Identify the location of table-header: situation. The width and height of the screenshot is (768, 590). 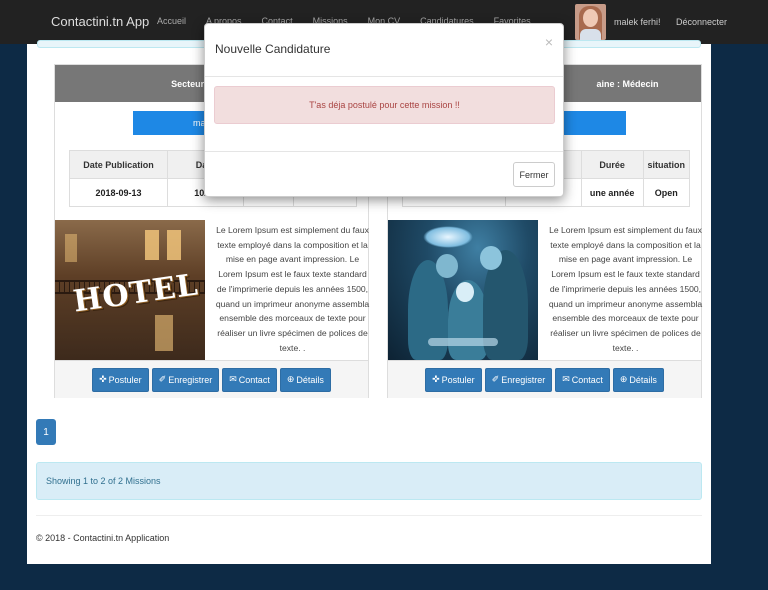
(666, 164).